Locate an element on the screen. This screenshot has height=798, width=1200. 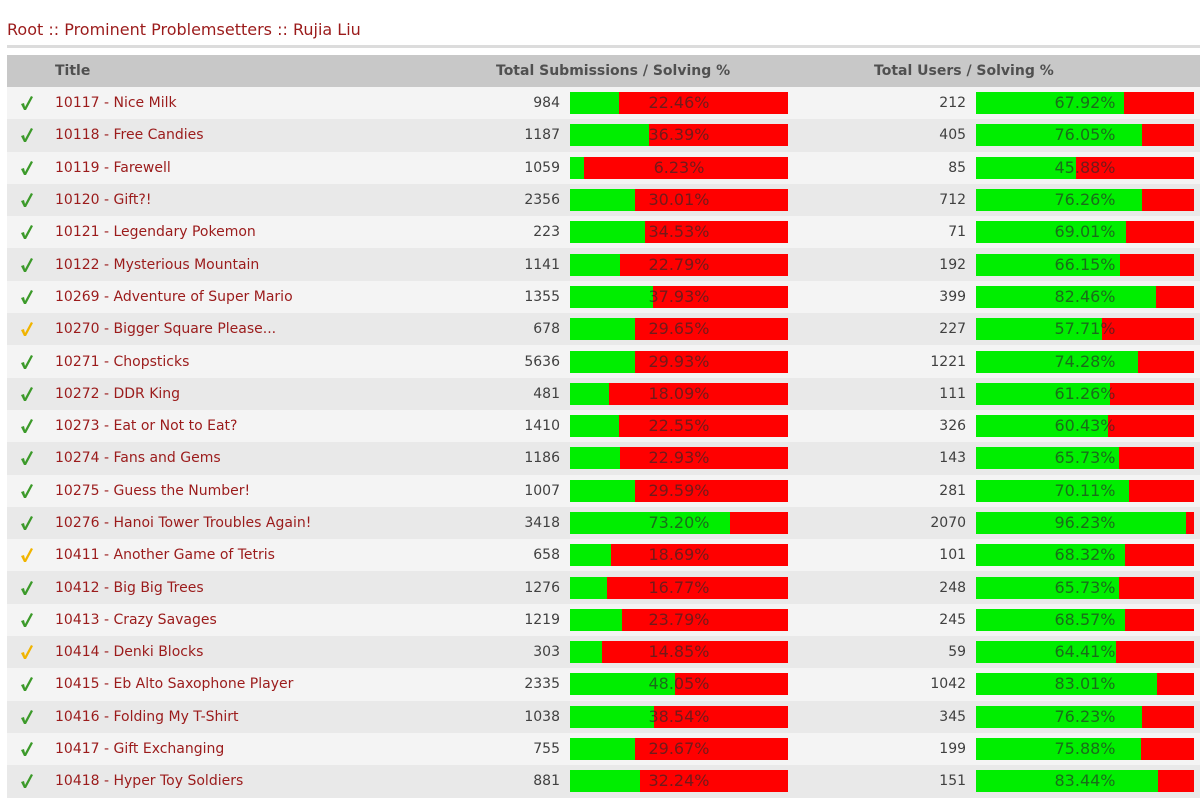
problem-title-link: 10417 - Gift Exchanging is located at coordinates (135, 749).